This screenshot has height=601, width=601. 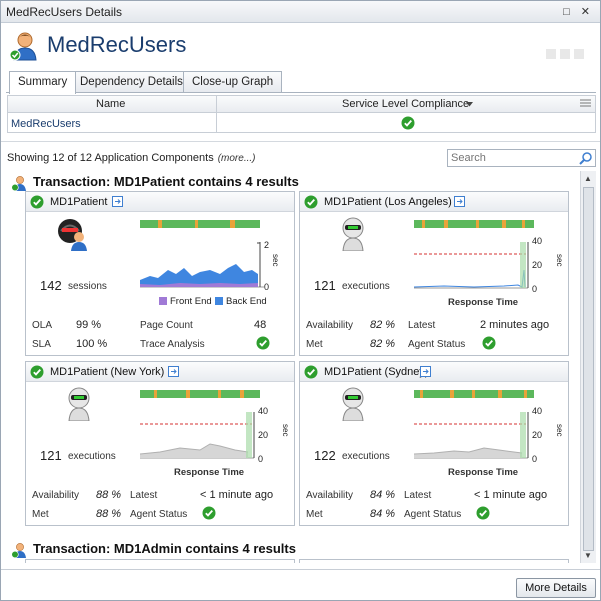 What do you see at coordinates (301, 104) in the screenshot?
I see `grid-header: Name Service Level Compliance` at bounding box center [301, 104].